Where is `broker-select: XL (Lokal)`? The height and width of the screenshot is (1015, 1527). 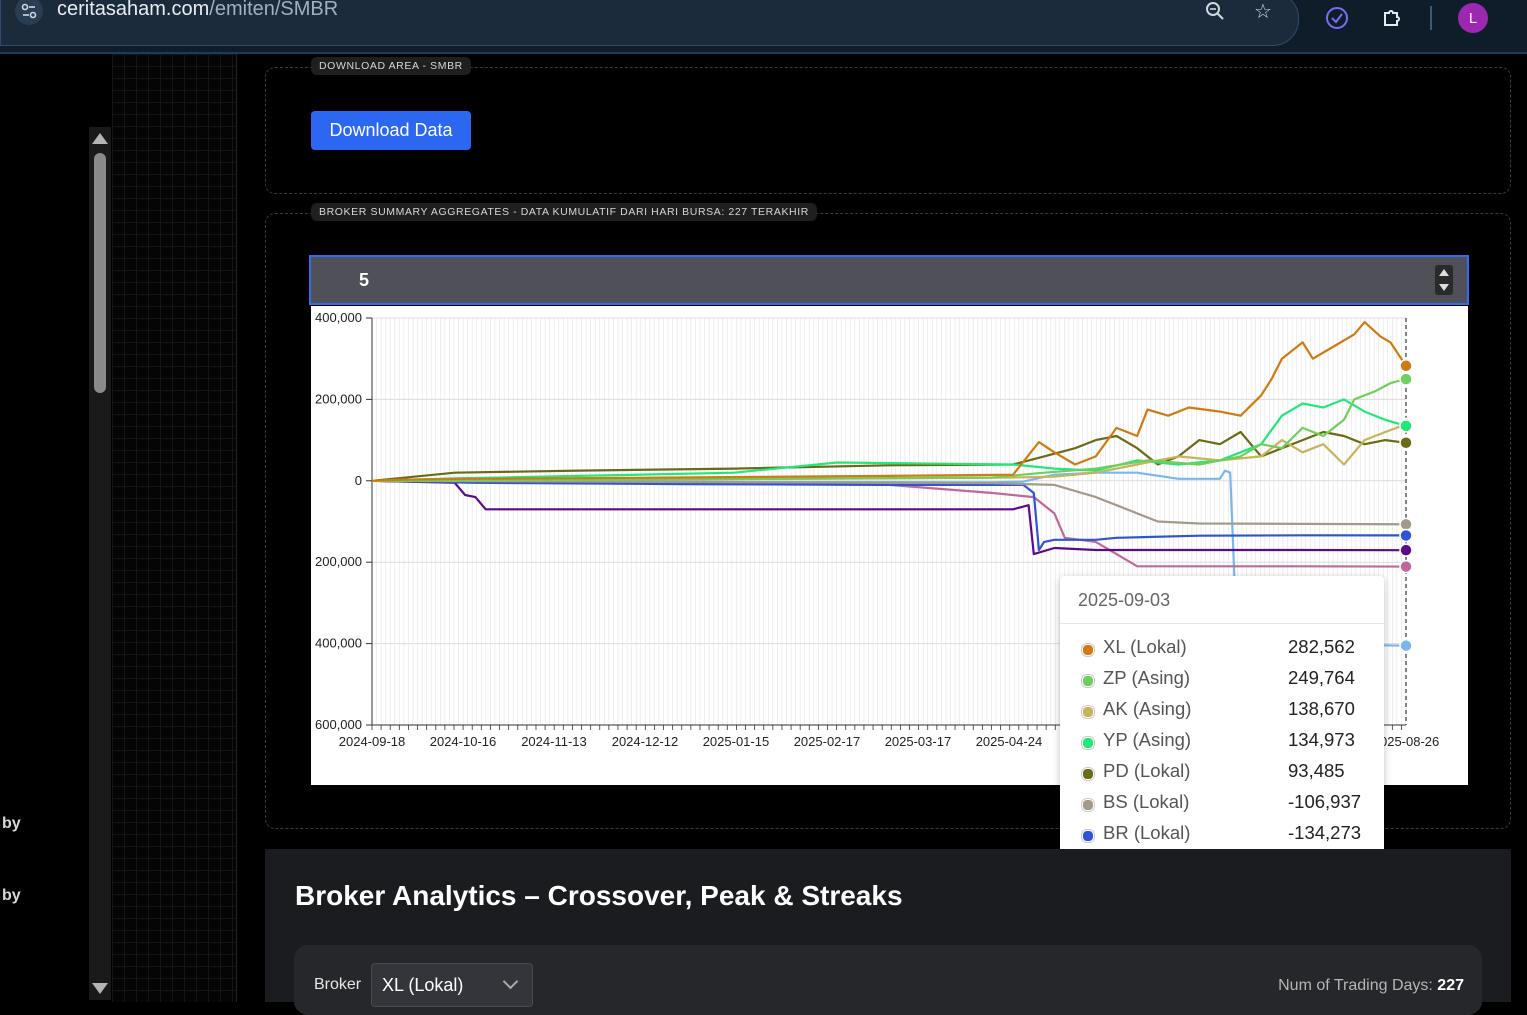
broker-select: XL (Lokal) is located at coordinates (452, 985).